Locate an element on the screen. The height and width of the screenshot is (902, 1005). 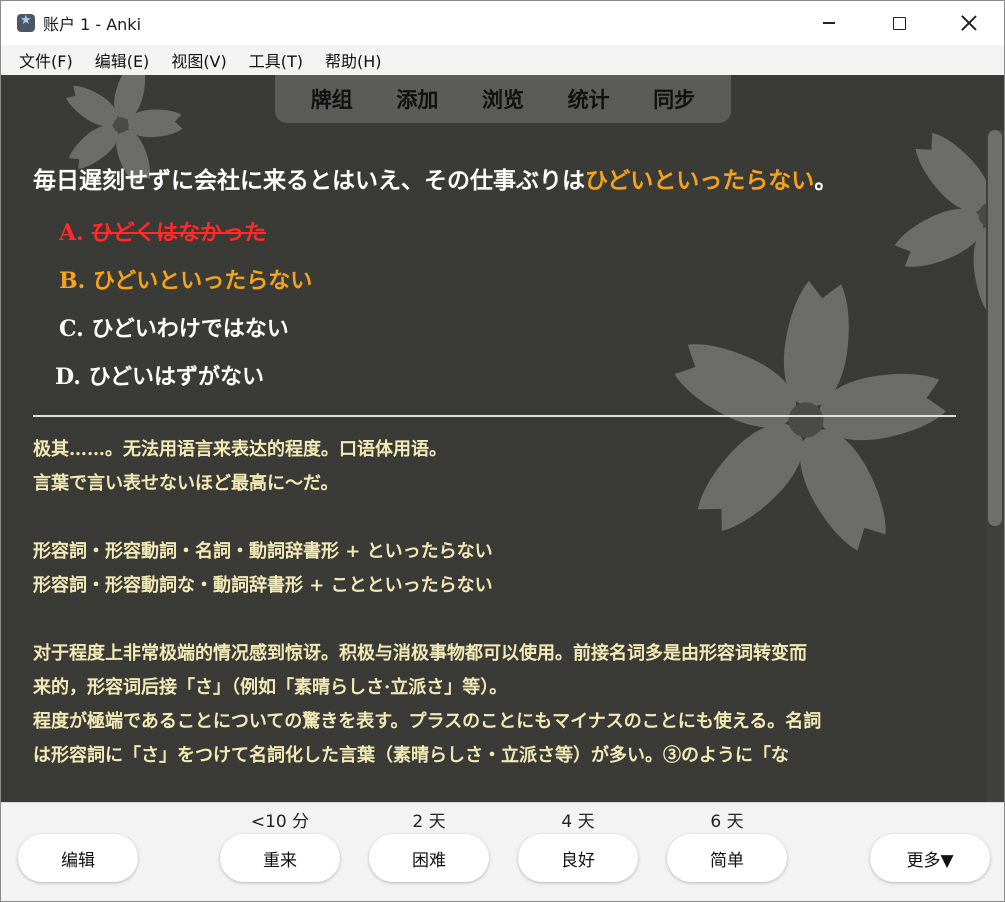
menu-help: 帮助(H) is located at coordinates (353, 60).